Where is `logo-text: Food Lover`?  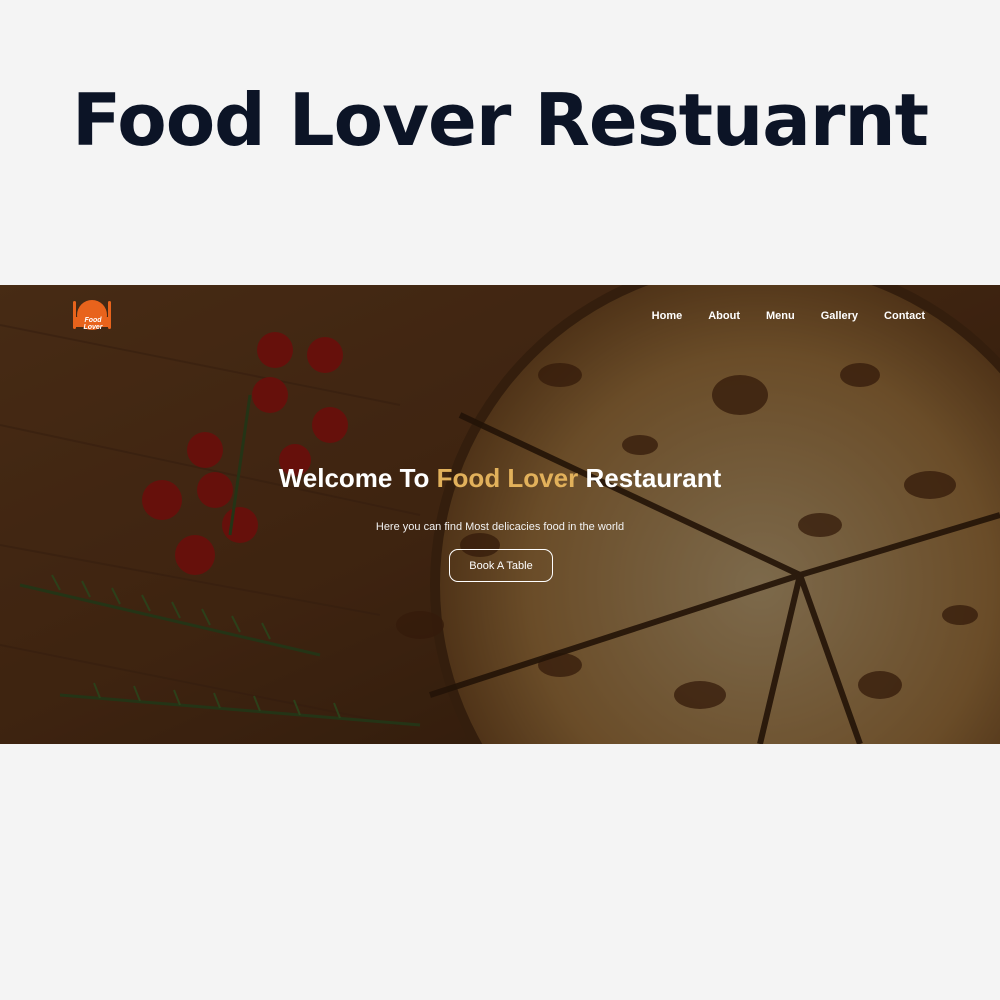 logo-text: Food Lover is located at coordinates (93, 324).